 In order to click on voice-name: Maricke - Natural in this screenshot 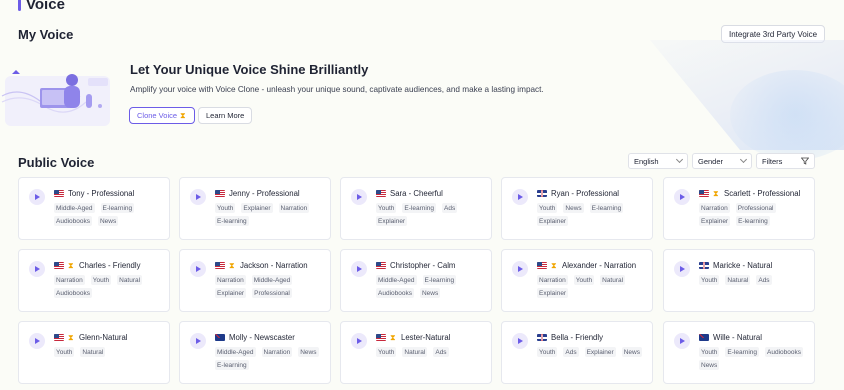, I will do `click(743, 265)`.